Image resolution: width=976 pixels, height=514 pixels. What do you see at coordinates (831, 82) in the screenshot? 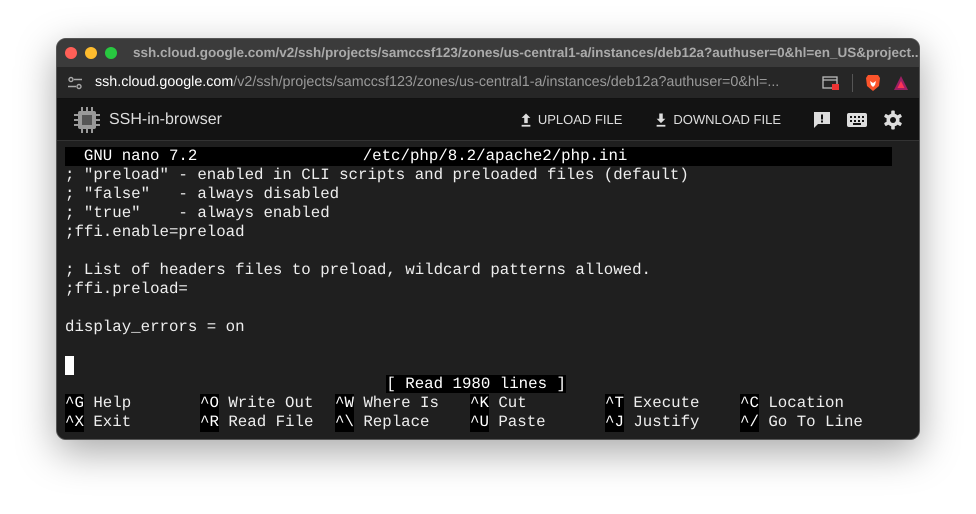
I see `tab-icon` at bounding box center [831, 82].